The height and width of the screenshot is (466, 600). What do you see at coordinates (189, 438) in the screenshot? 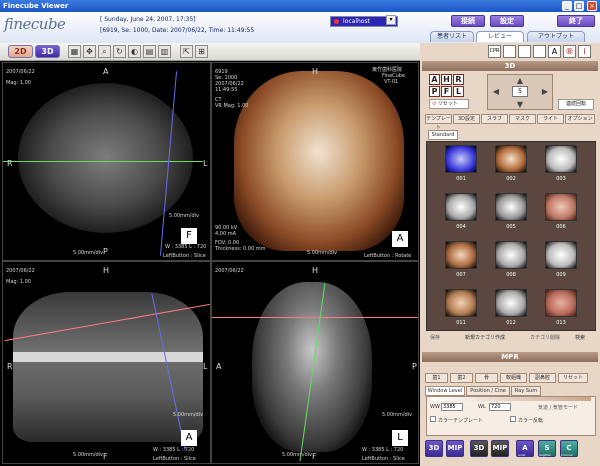
I see `coronal-orient-cube-icon: A` at bounding box center [189, 438].